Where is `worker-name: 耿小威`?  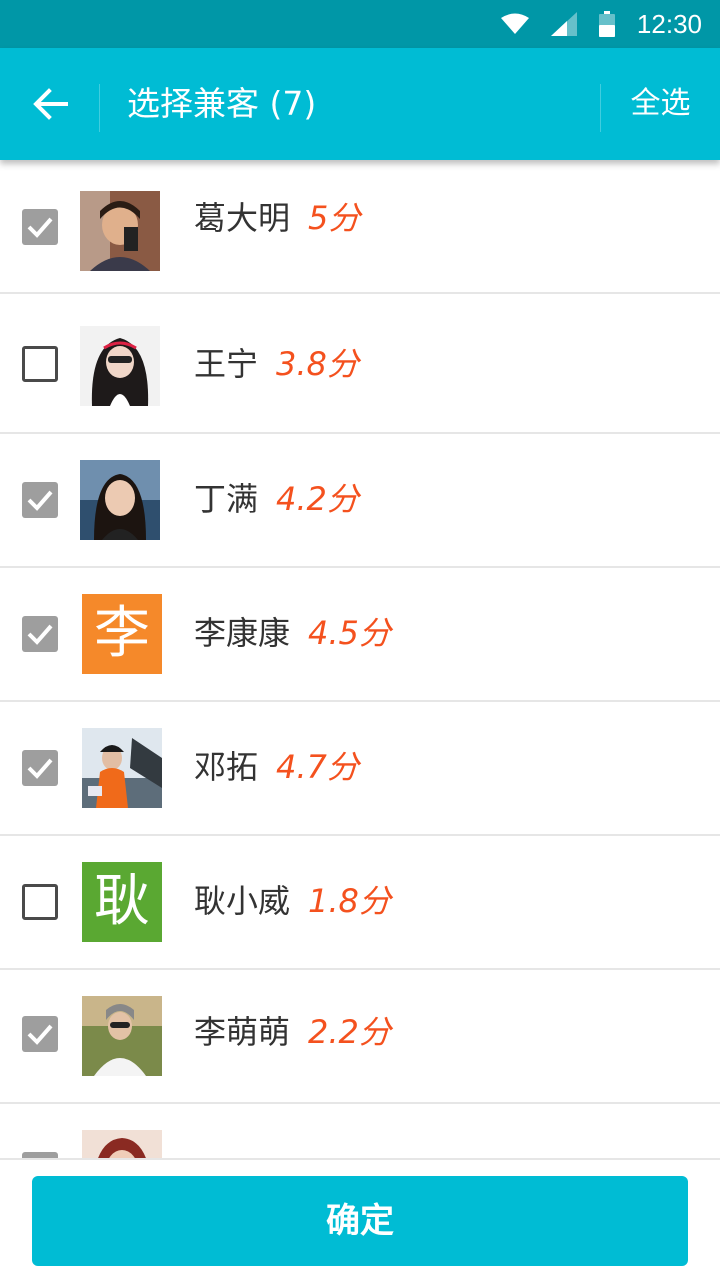 worker-name: 耿小威 is located at coordinates (242, 901).